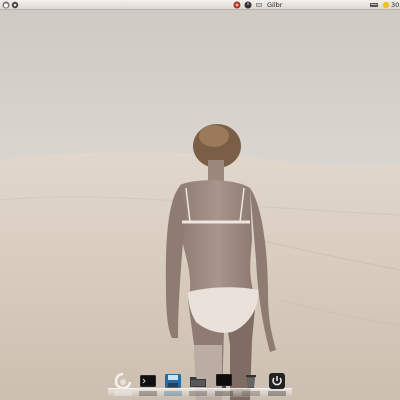  I want to click on shutdown-icon, so click(248, 5).